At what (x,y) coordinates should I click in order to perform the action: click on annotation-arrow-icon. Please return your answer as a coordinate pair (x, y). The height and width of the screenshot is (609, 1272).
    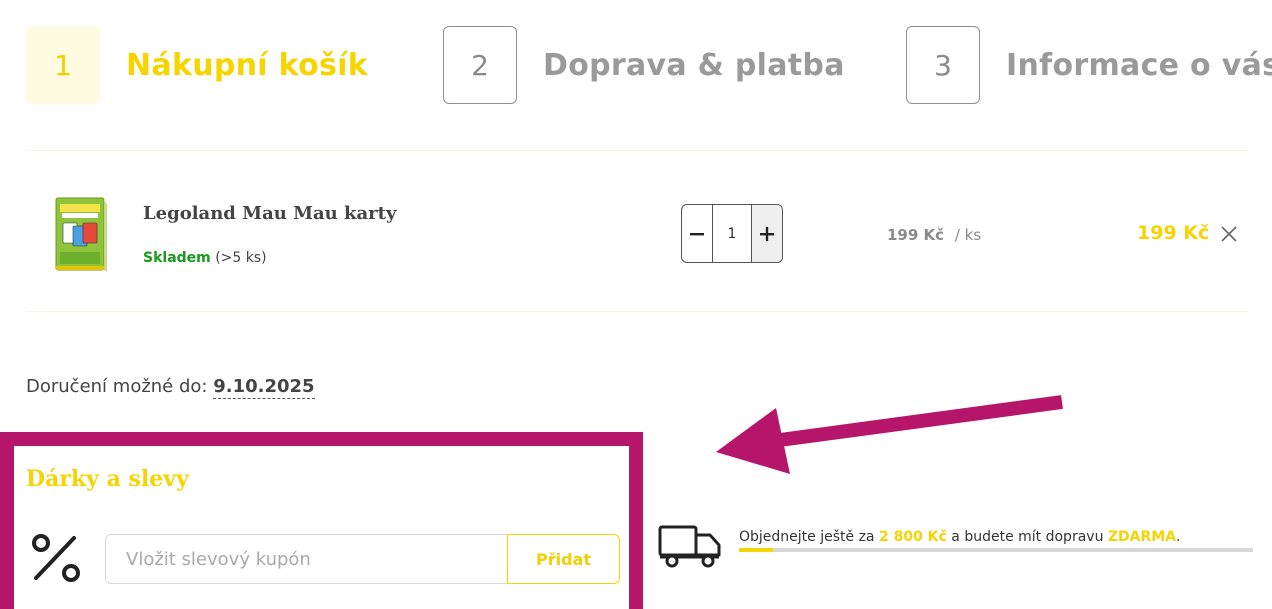
    Looking at the image, I should click on (889, 434).